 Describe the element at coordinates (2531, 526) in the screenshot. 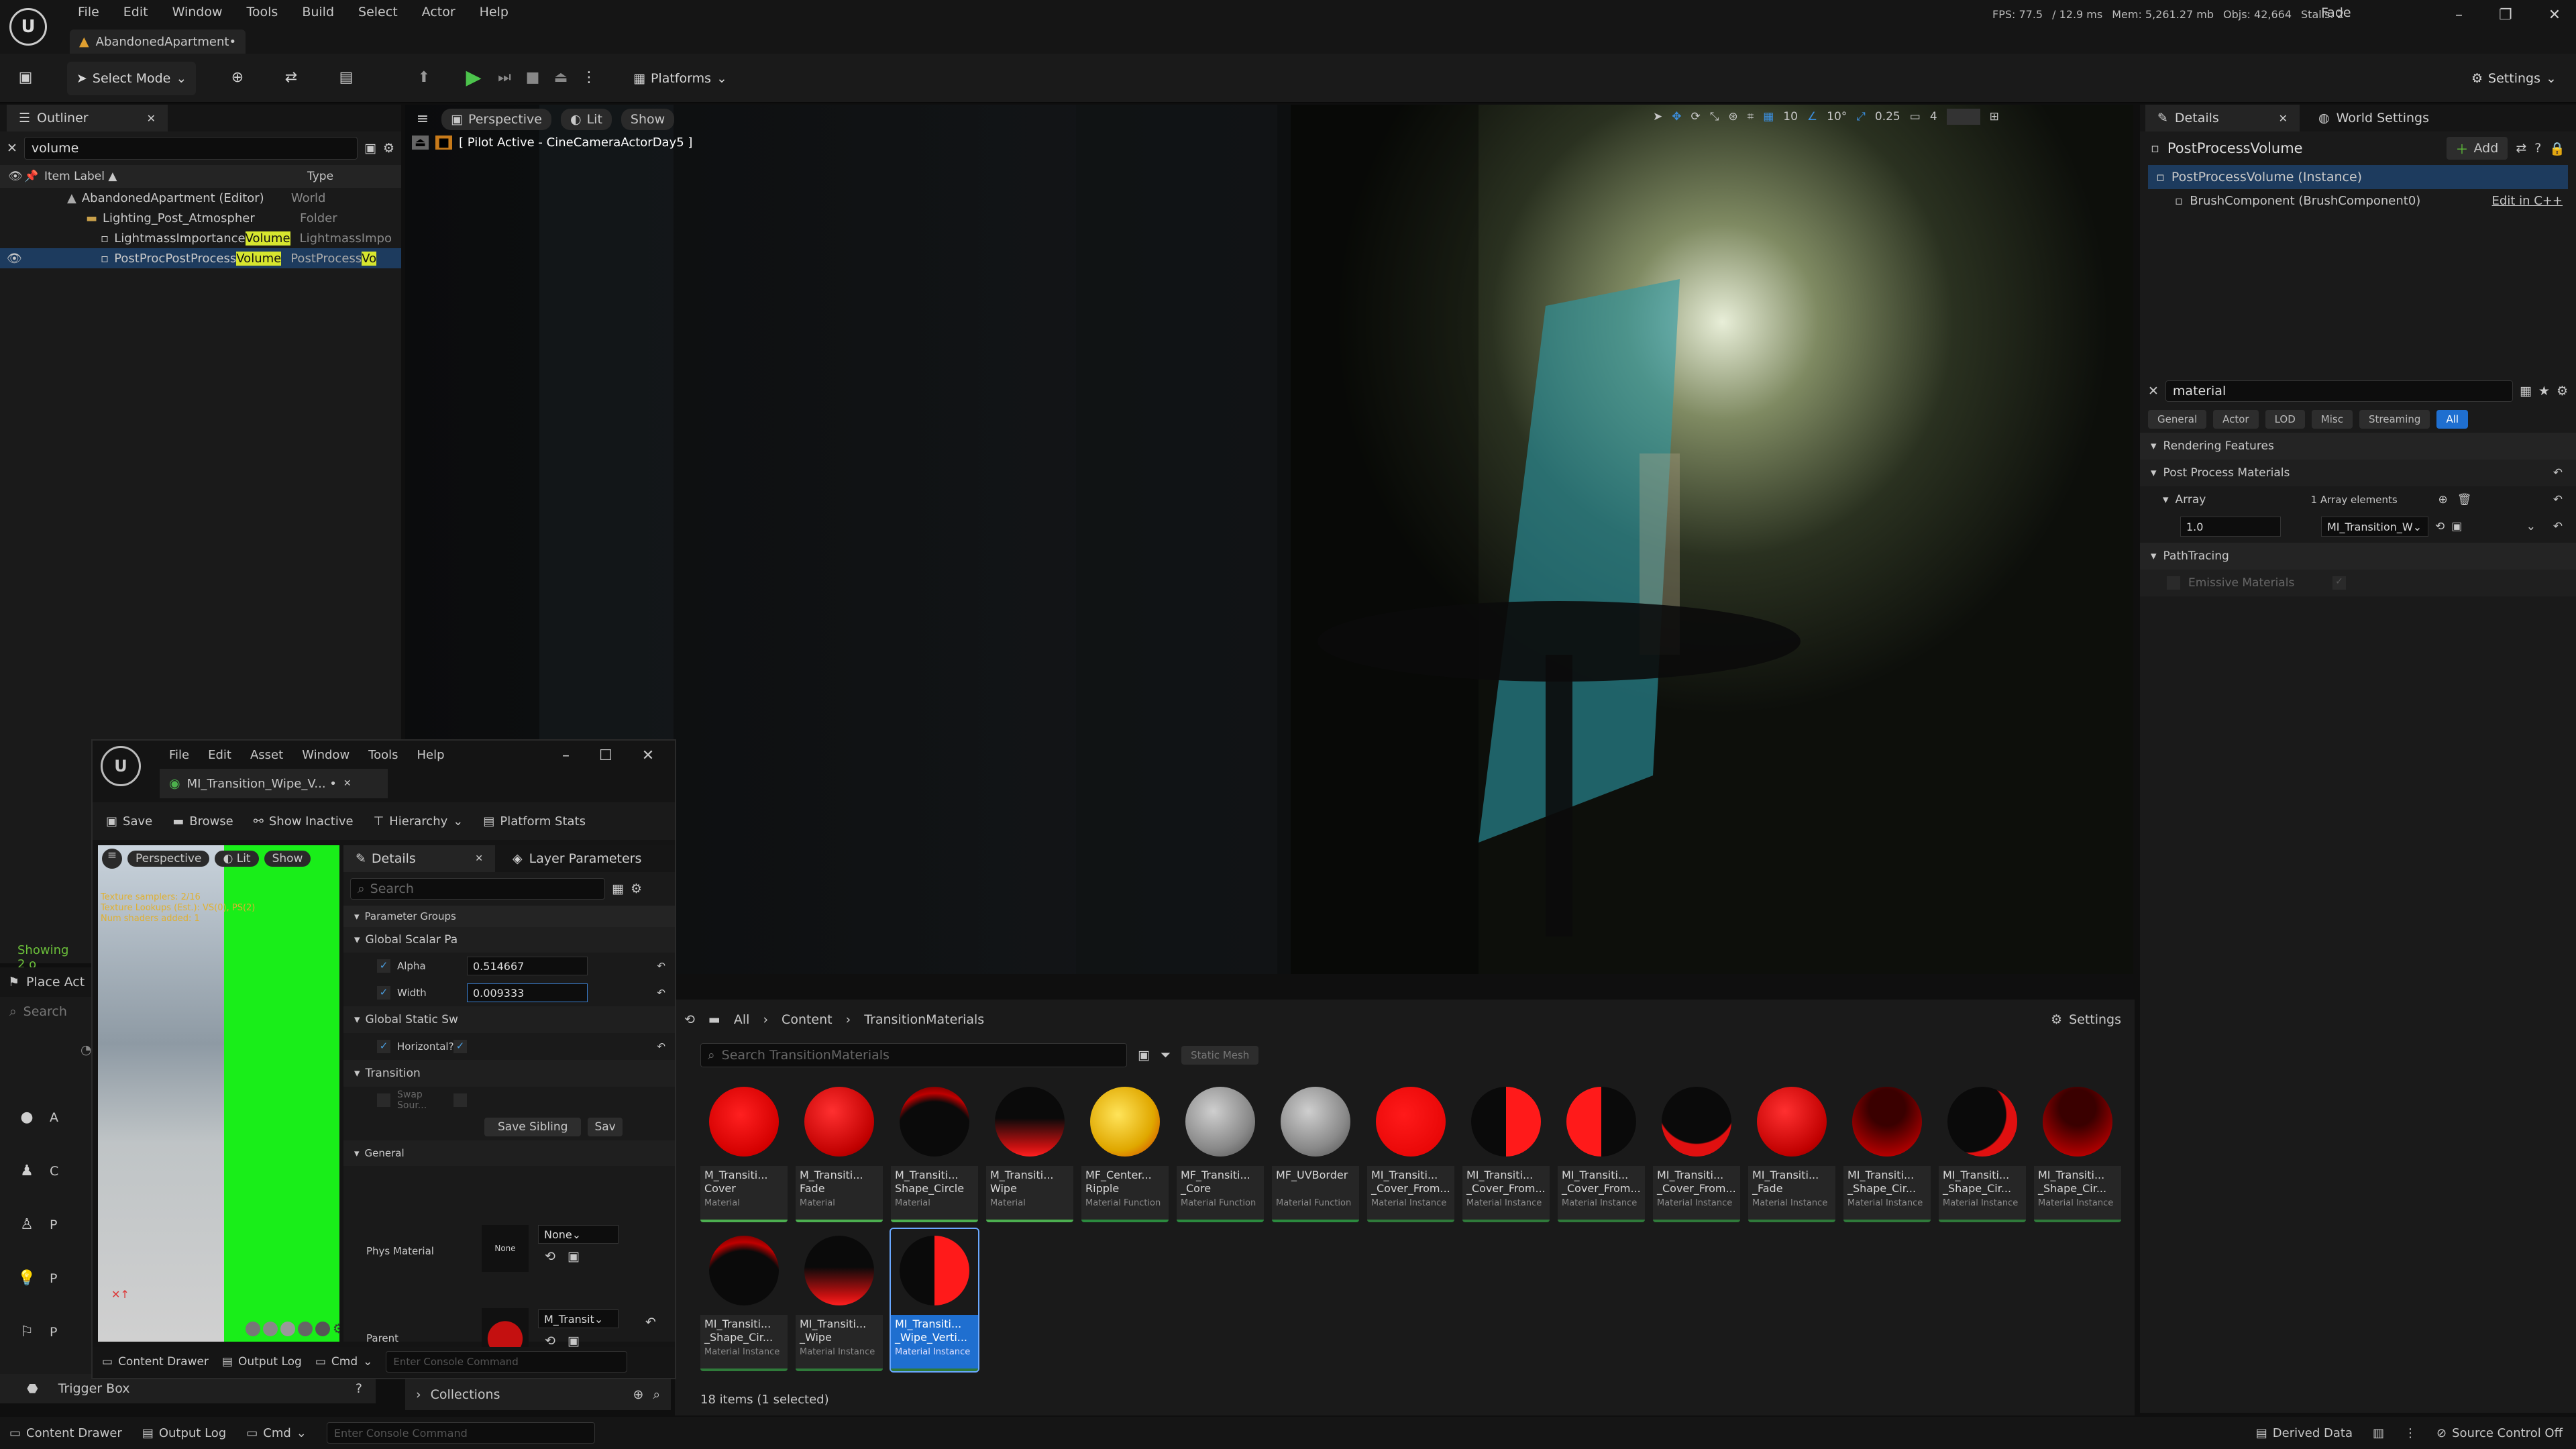

I see `chevron-down-icon: ⌄` at that location.